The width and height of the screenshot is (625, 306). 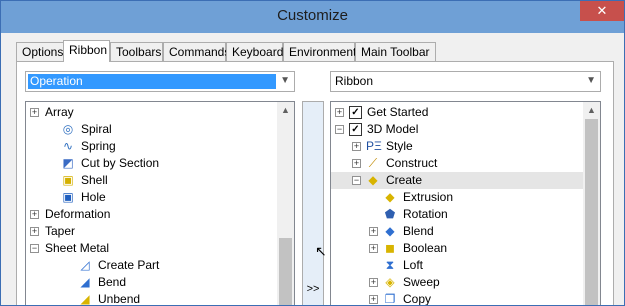 What do you see at coordinates (313, 203) in the screenshot?
I see `move-right-button: >>` at bounding box center [313, 203].